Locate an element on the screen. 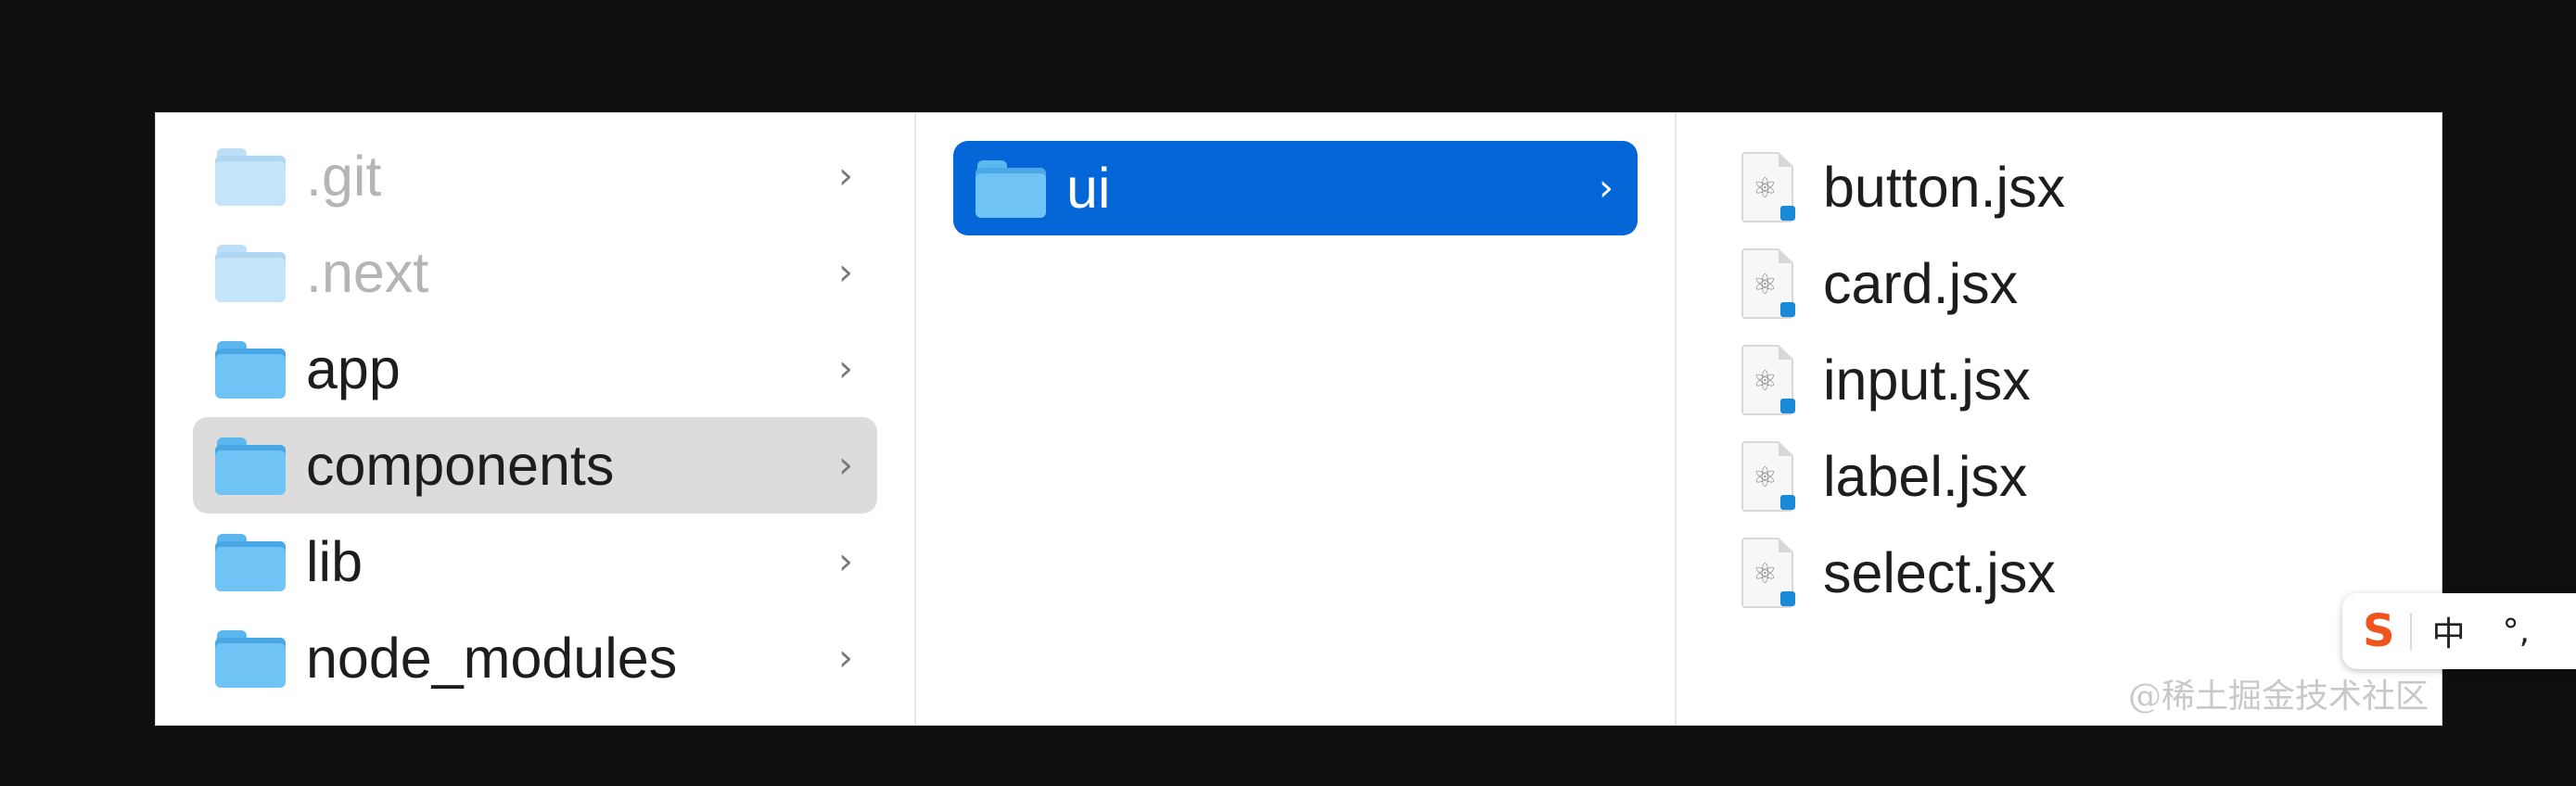 The height and width of the screenshot is (786, 2576). watermark: @稀土掘金技术社区 is located at coordinates (2278, 697).